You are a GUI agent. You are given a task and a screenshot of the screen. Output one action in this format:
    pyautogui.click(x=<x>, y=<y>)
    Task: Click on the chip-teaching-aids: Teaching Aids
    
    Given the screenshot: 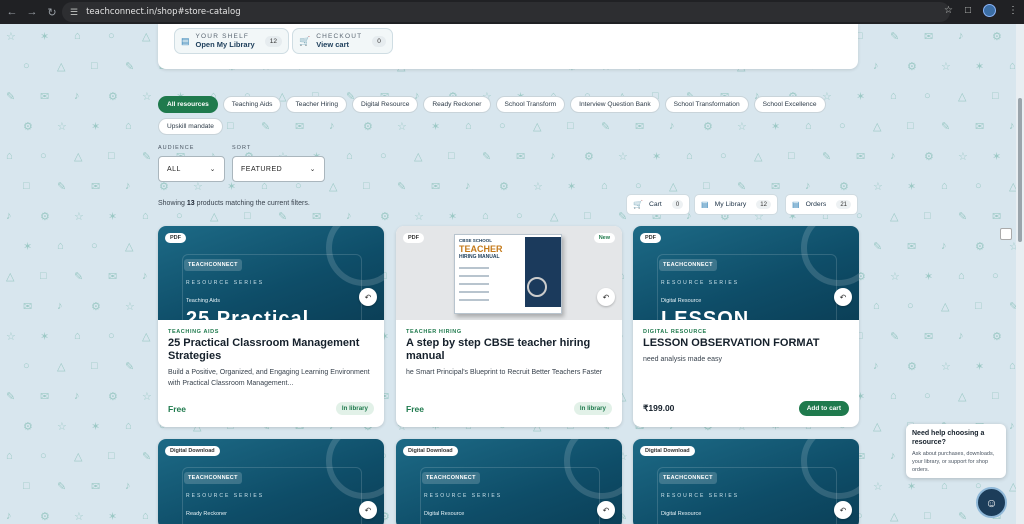 What is the action you would take?
    pyautogui.click(x=252, y=104)
    